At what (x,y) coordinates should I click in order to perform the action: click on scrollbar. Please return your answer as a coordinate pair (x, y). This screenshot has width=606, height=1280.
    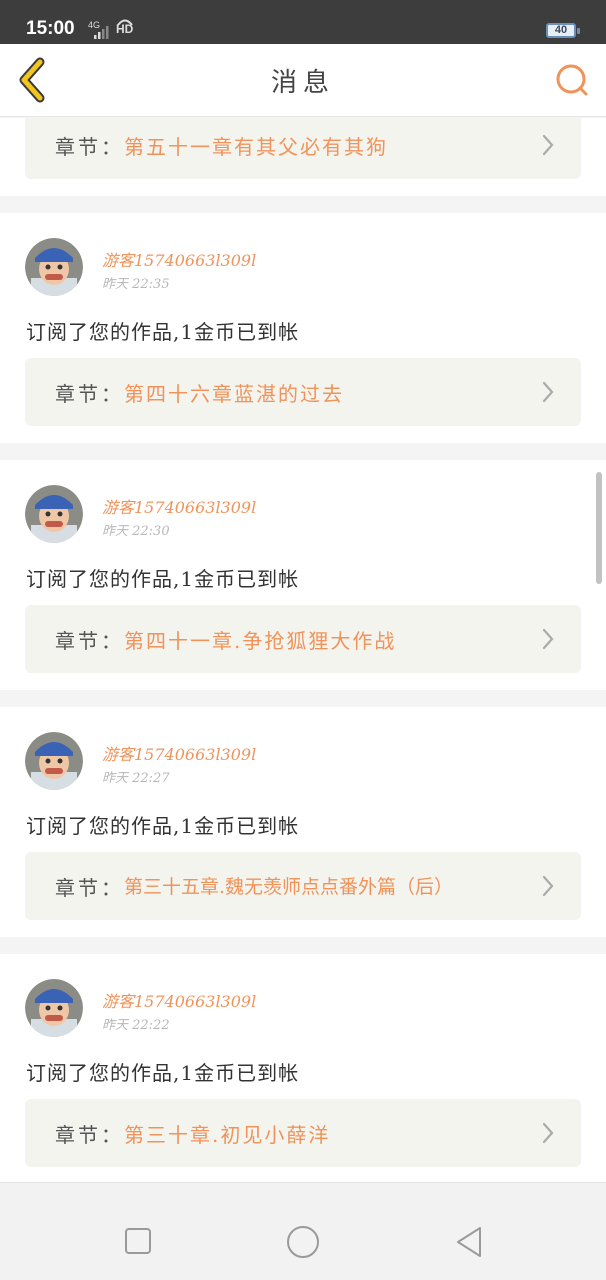
    Looking at the image, I should click on (599, 528).